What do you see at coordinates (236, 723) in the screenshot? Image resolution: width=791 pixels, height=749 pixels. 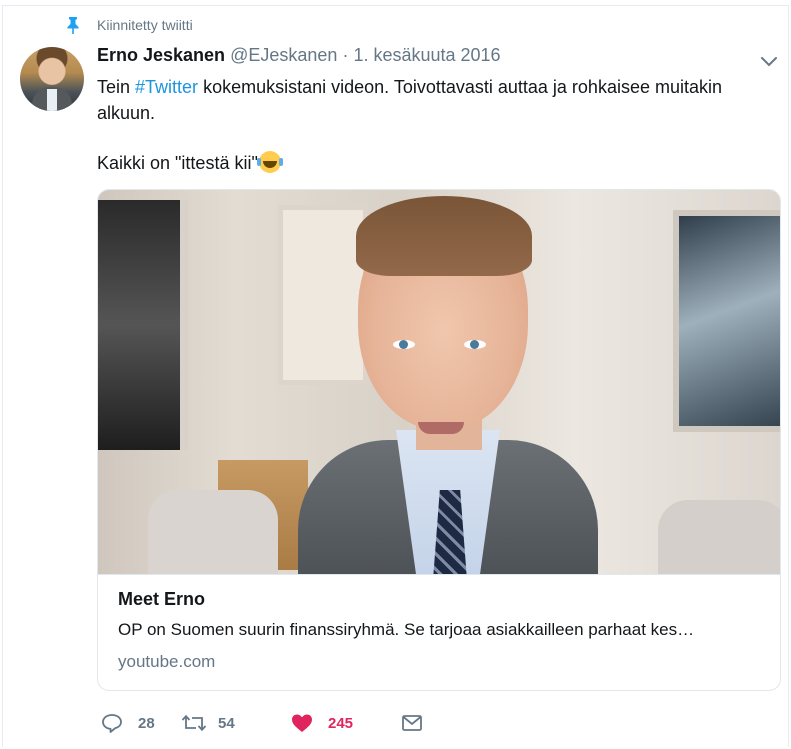 I see `retweet-button: 54` at bounding box center [236, 723].